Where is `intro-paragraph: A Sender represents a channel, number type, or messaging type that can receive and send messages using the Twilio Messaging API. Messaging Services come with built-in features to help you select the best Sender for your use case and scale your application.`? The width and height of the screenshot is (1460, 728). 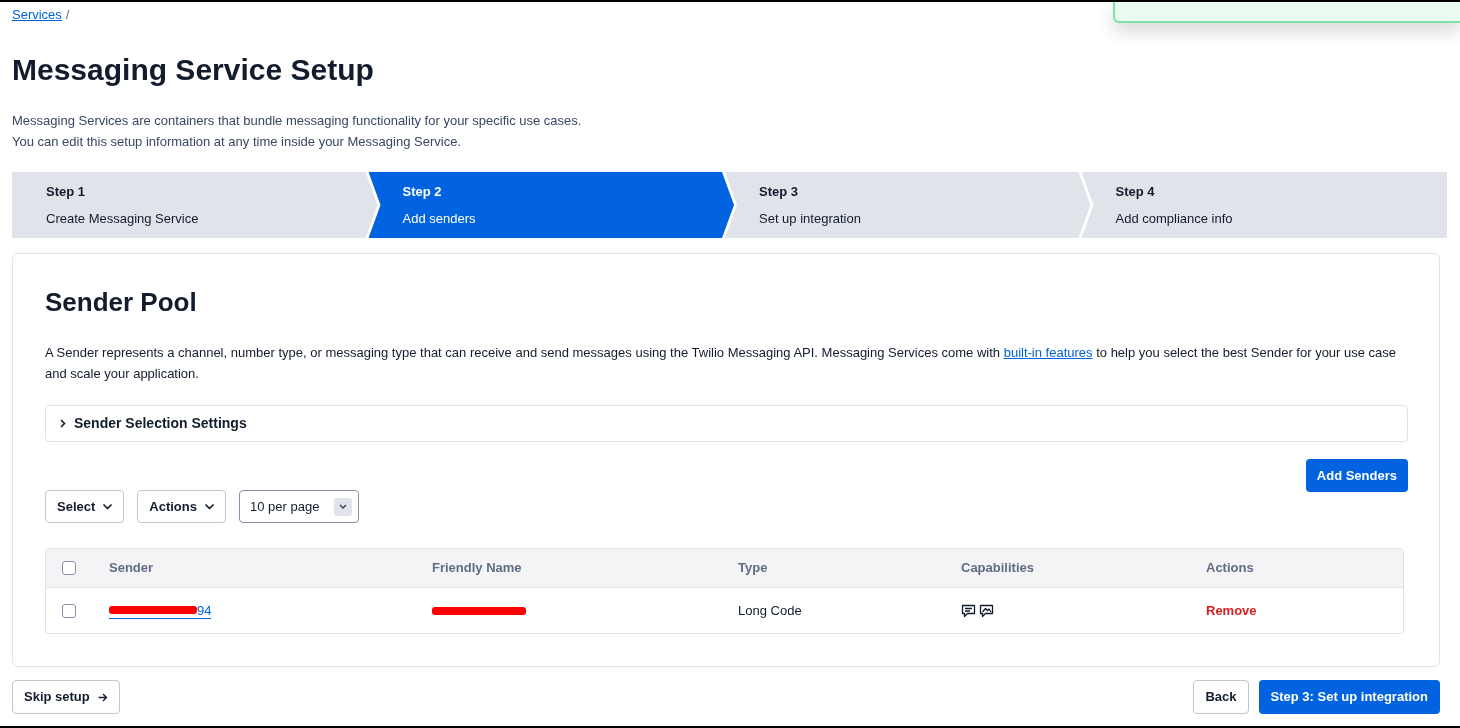 intro-paragraph: A Sender represents a channel, number type, or messaging type that can receive and send messages using the Twilio Messaging API. Messaging Services come with built-in features to help you select the best Sender for your use case and scale your application. is located at coordinates (721, 363).